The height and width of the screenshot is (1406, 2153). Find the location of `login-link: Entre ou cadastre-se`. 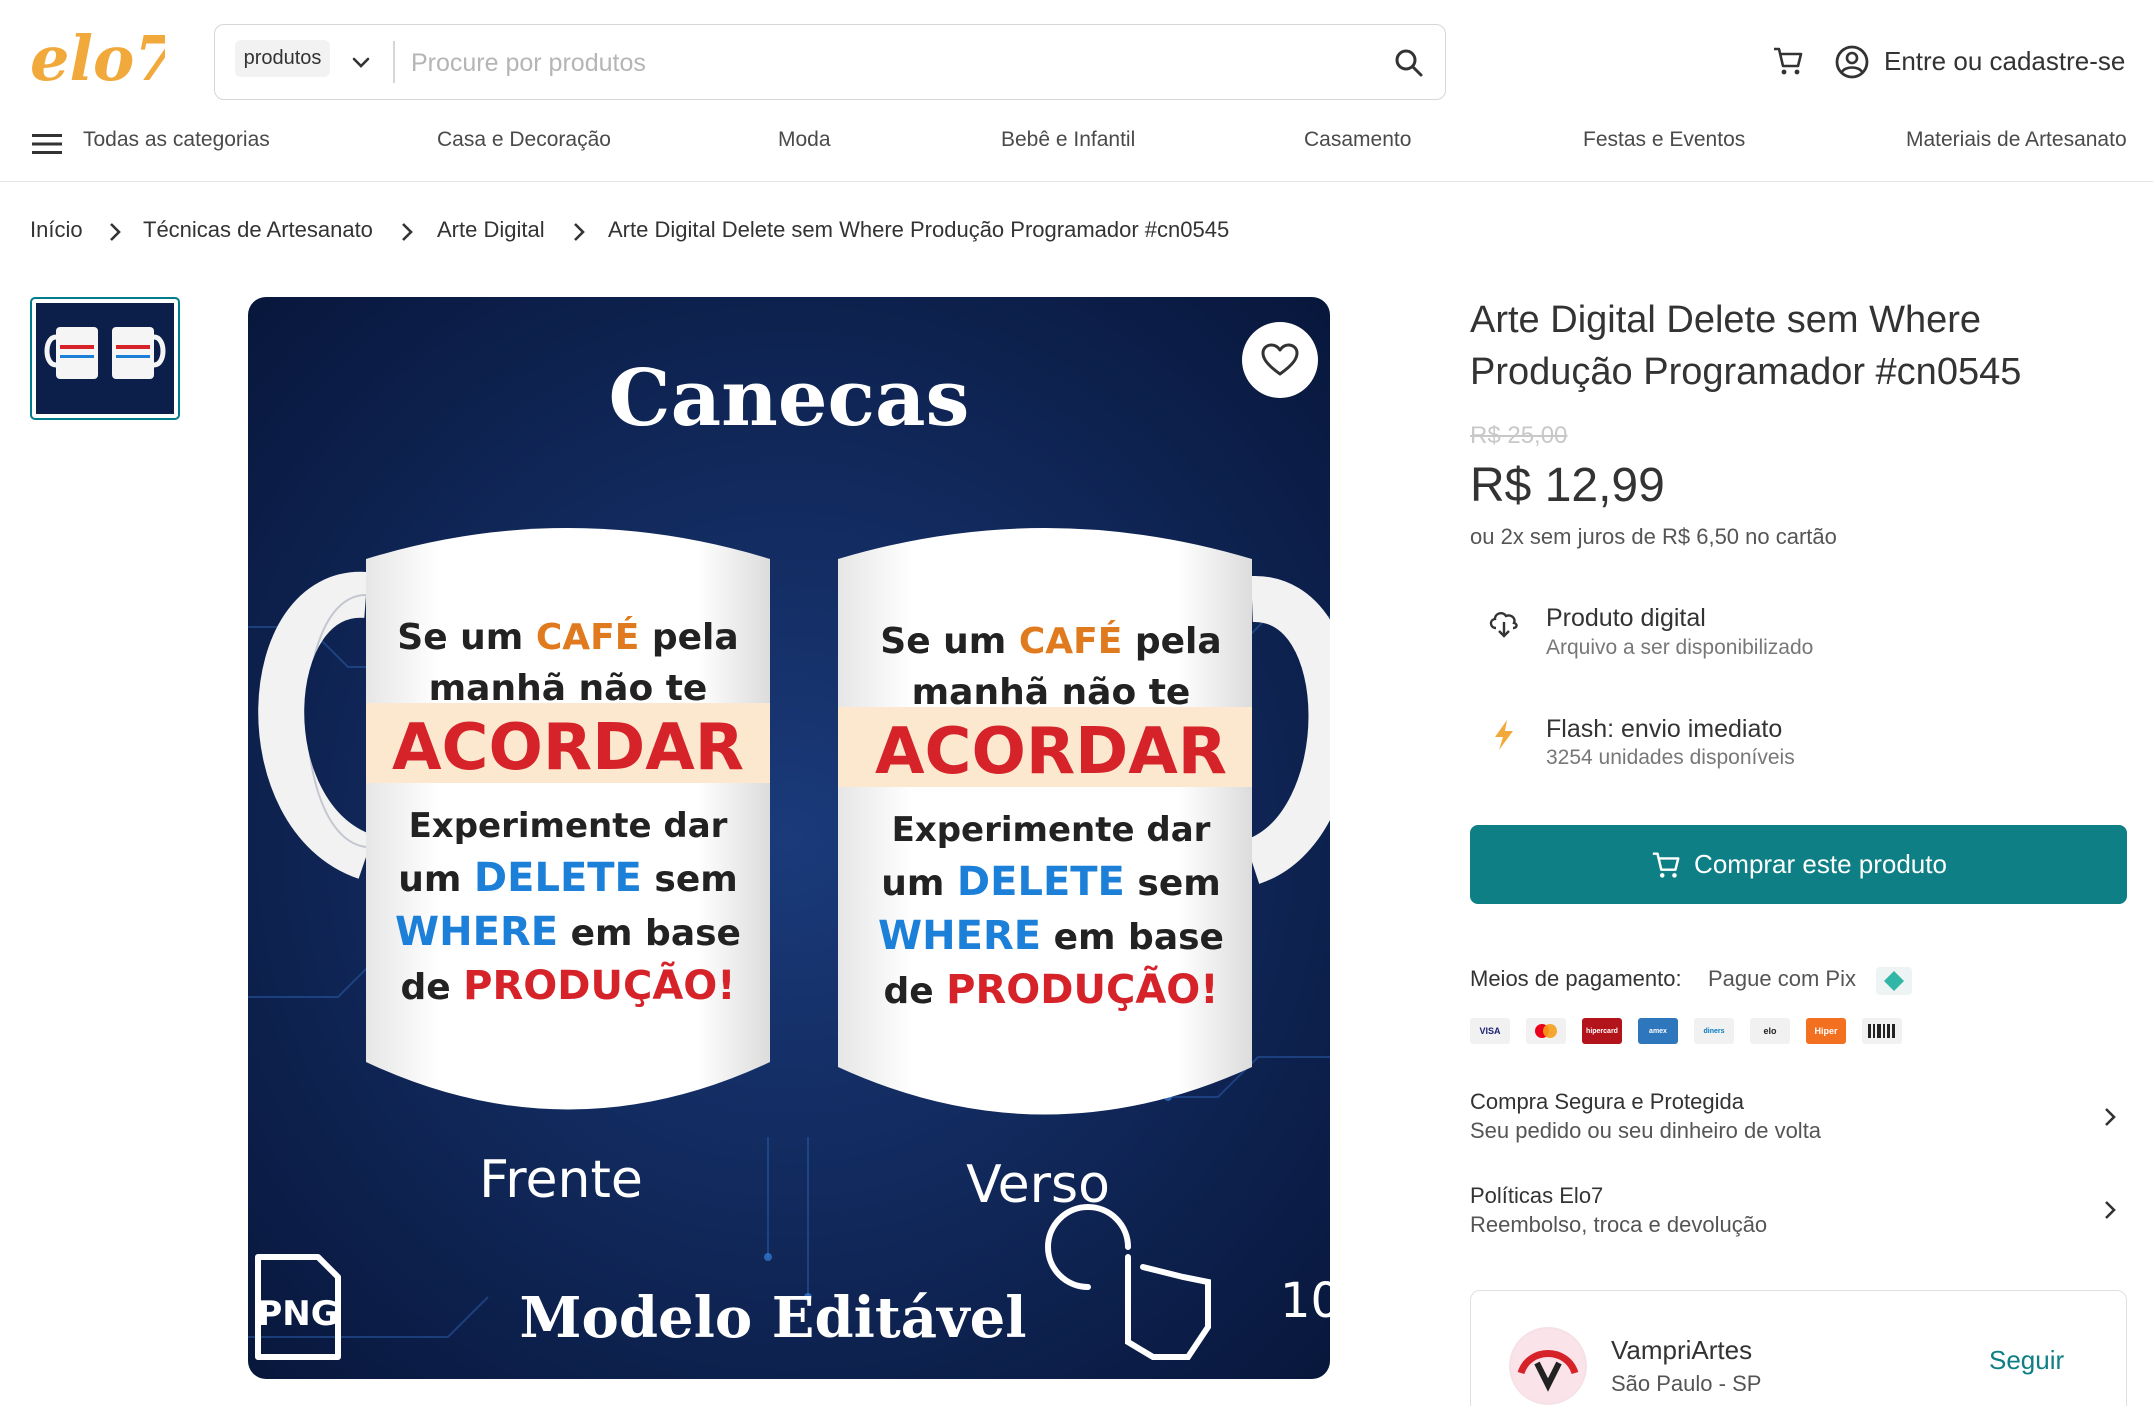

login-link: Entre ou cadastre-se is located at coordinates (2004, 61).